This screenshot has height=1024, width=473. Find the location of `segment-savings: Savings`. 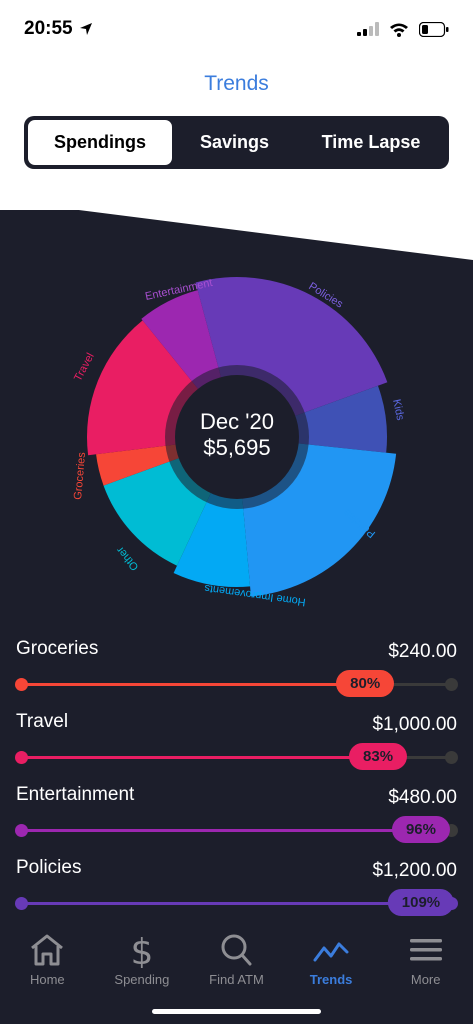

segment-savings: Savings is located at coordinates (234, 142).